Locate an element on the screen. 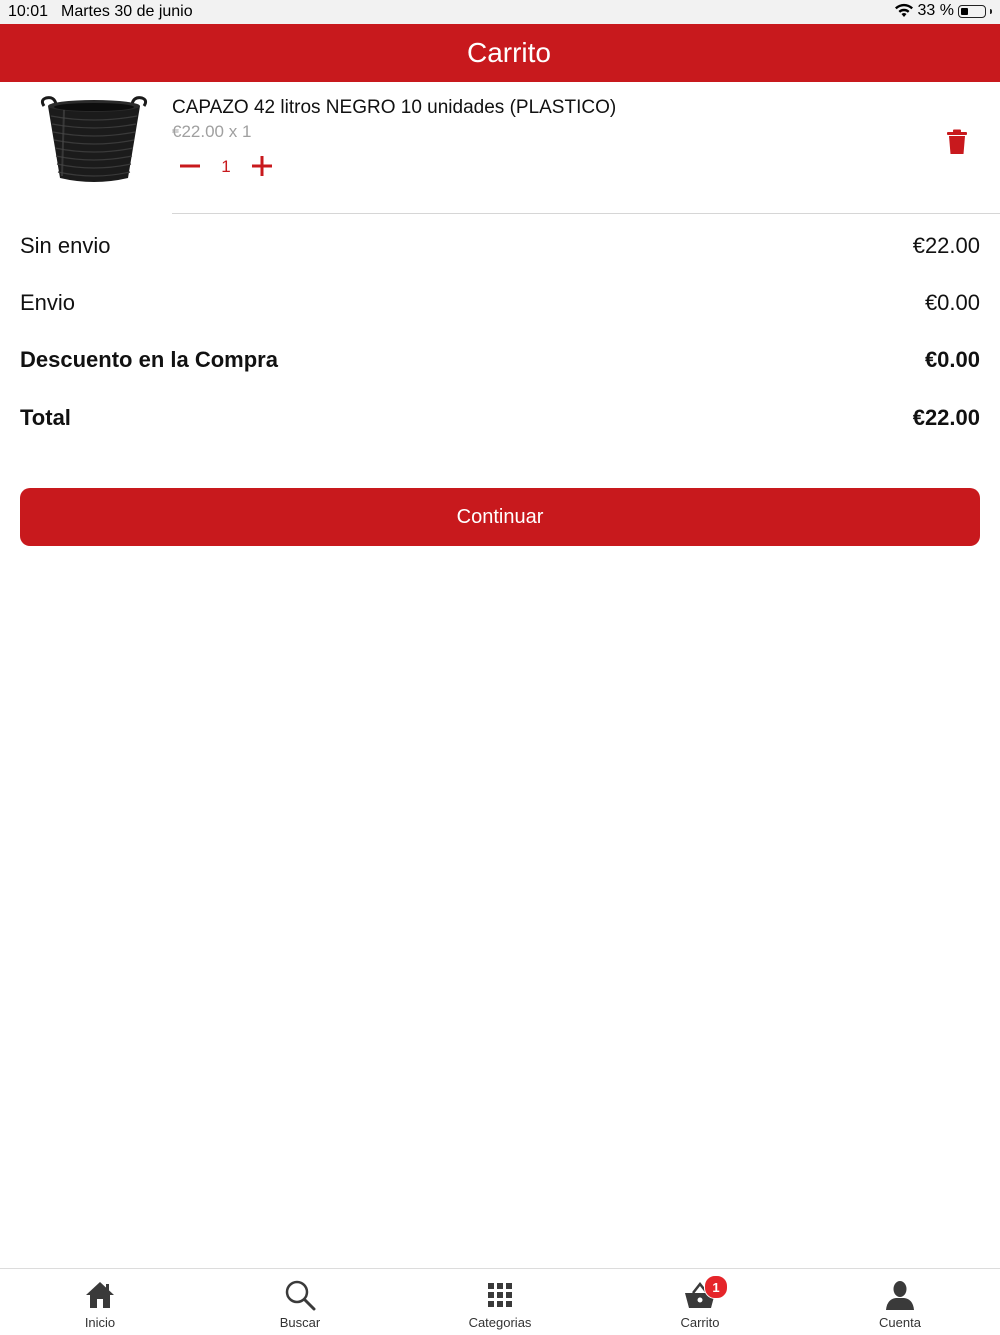  status-time: 10:01 is located at coordinates (28, 11).